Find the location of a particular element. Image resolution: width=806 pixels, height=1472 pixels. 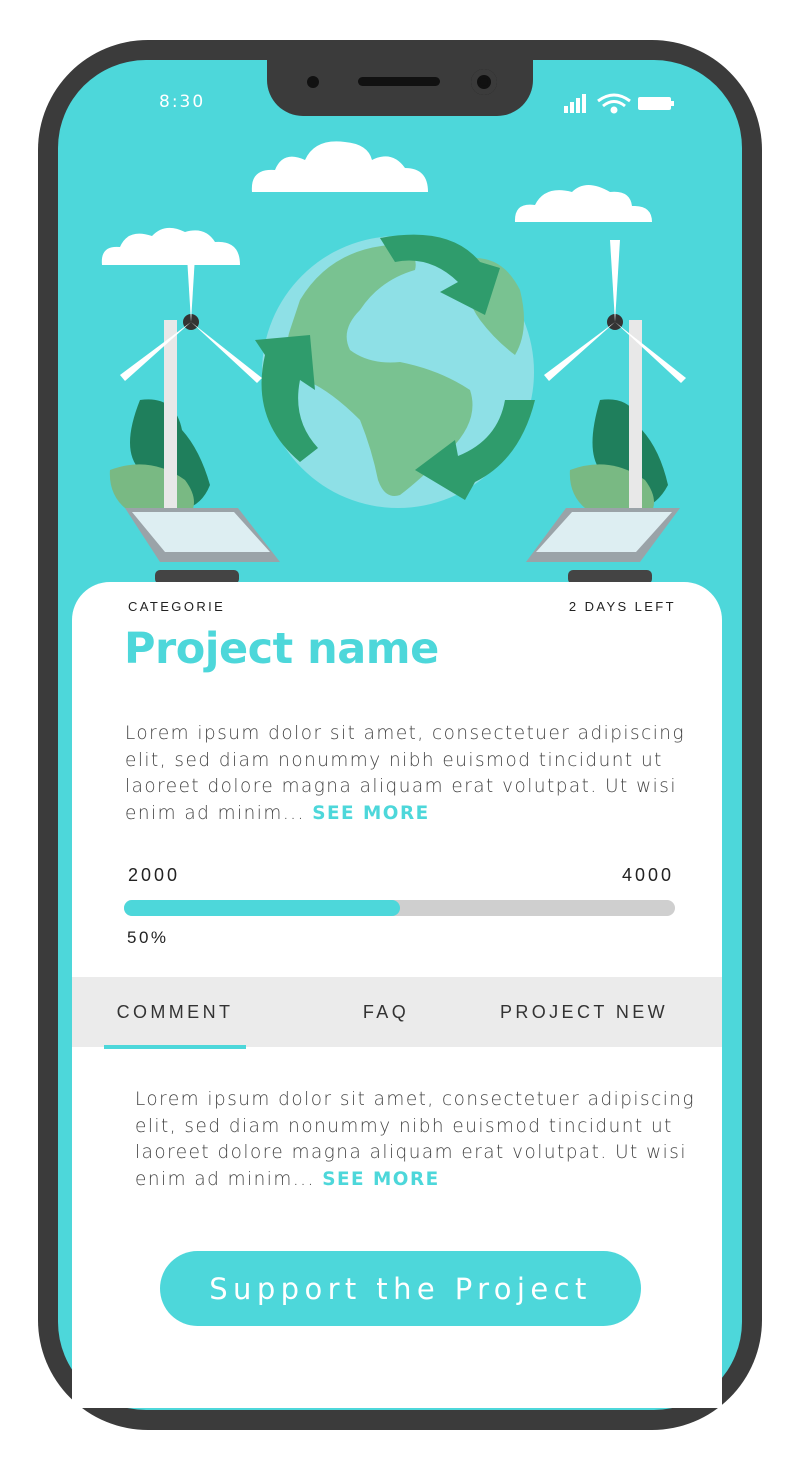

speaker-grille is located at coordinates (399, 81).